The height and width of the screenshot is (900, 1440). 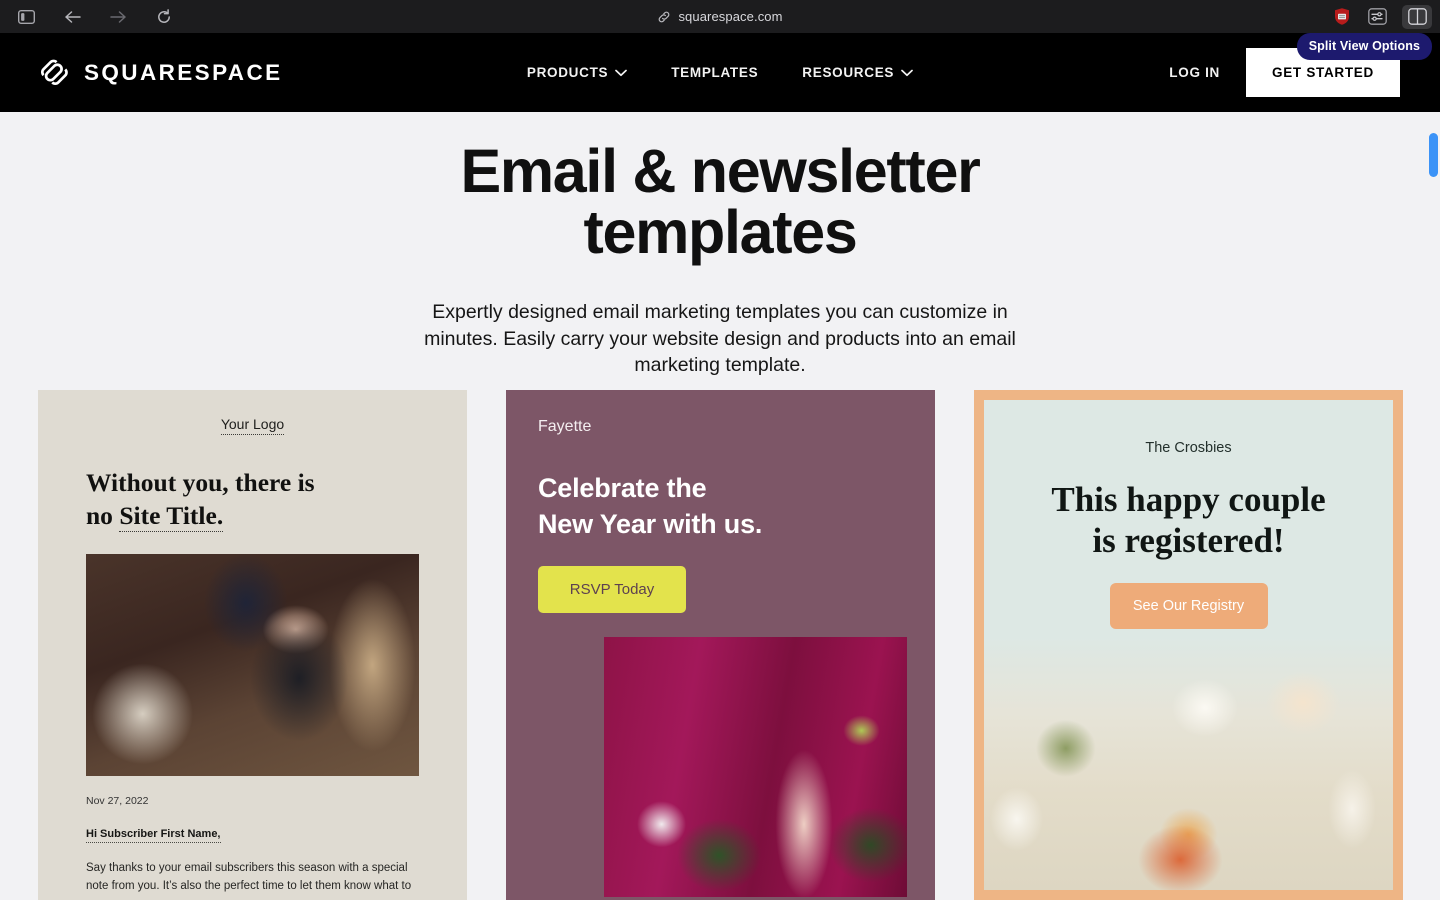 I want to click on page-settings-icon, so click(x=1377, y=17).